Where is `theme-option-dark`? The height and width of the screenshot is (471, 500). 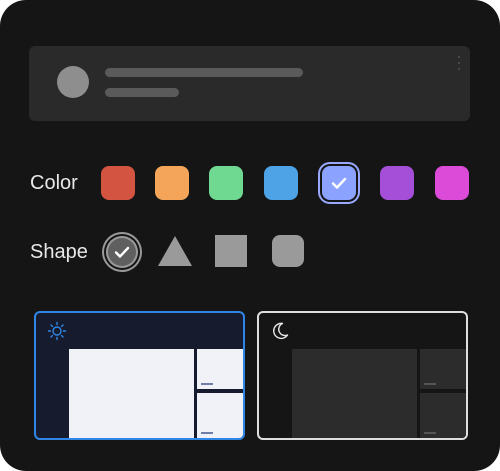
theme-option-dark is located at coordinates (362, 375).